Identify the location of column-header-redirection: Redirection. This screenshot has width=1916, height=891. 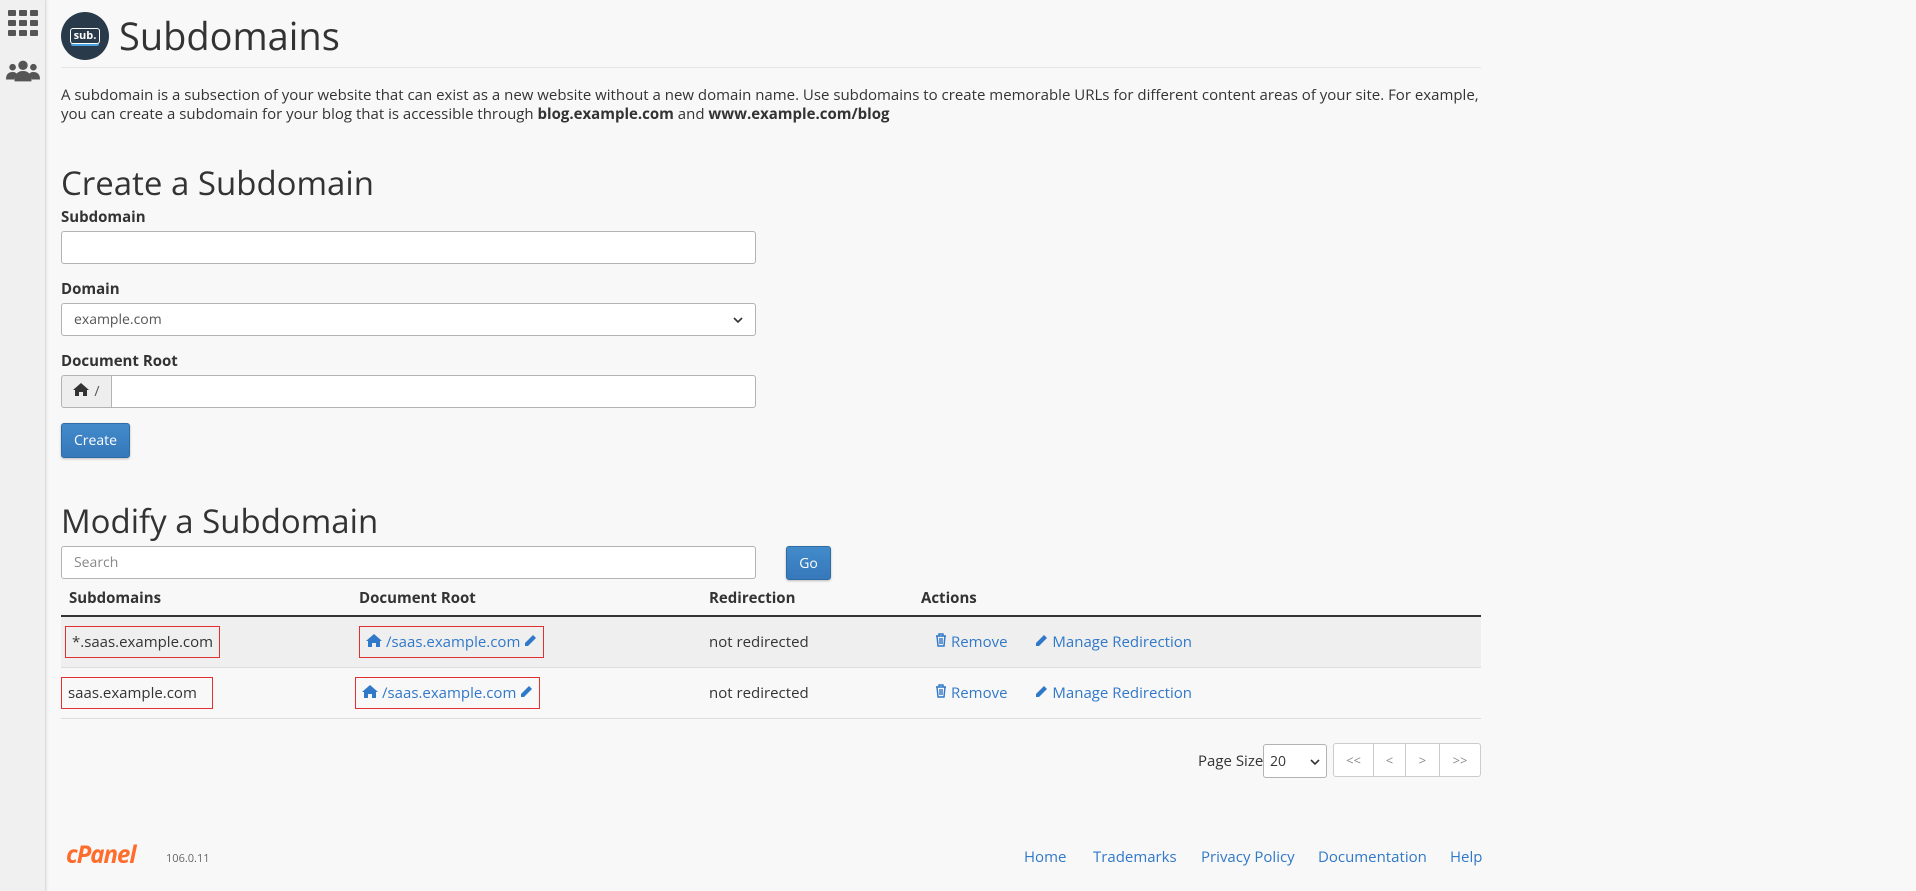
(807, 598).